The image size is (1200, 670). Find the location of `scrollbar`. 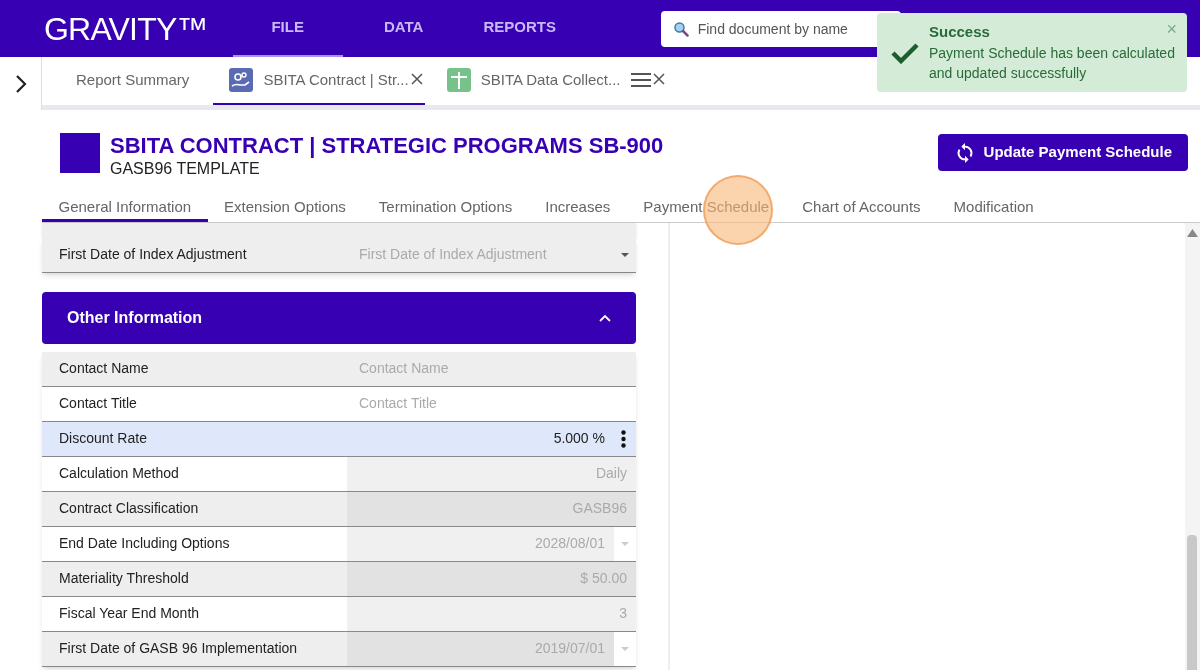

scrollbar is located at coordinates (1192, 446).